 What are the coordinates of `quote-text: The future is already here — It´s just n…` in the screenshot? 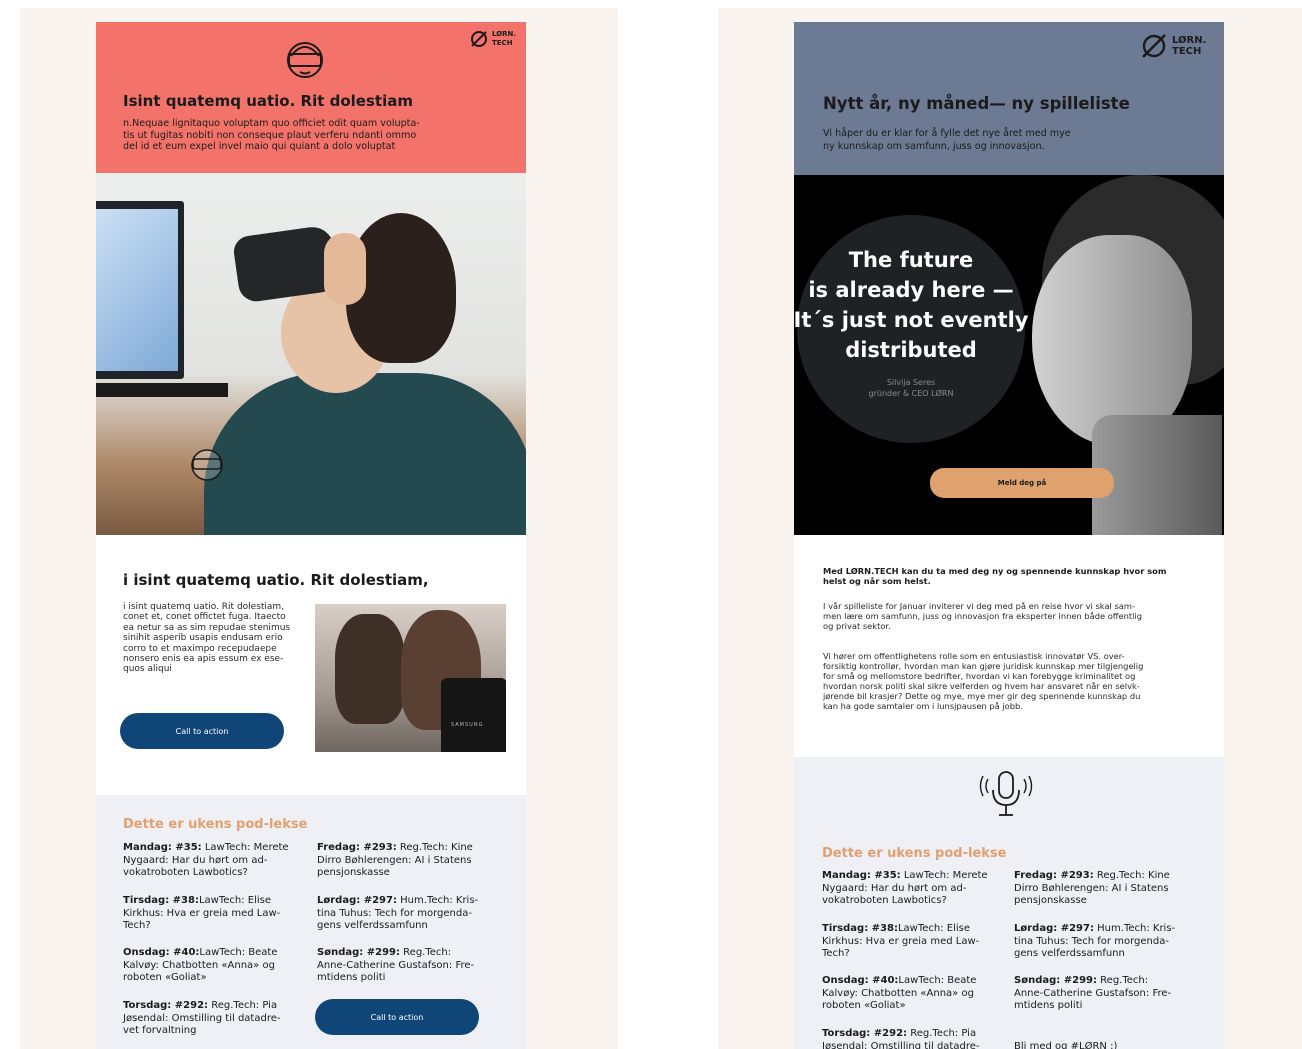 It's located at (911, 305).